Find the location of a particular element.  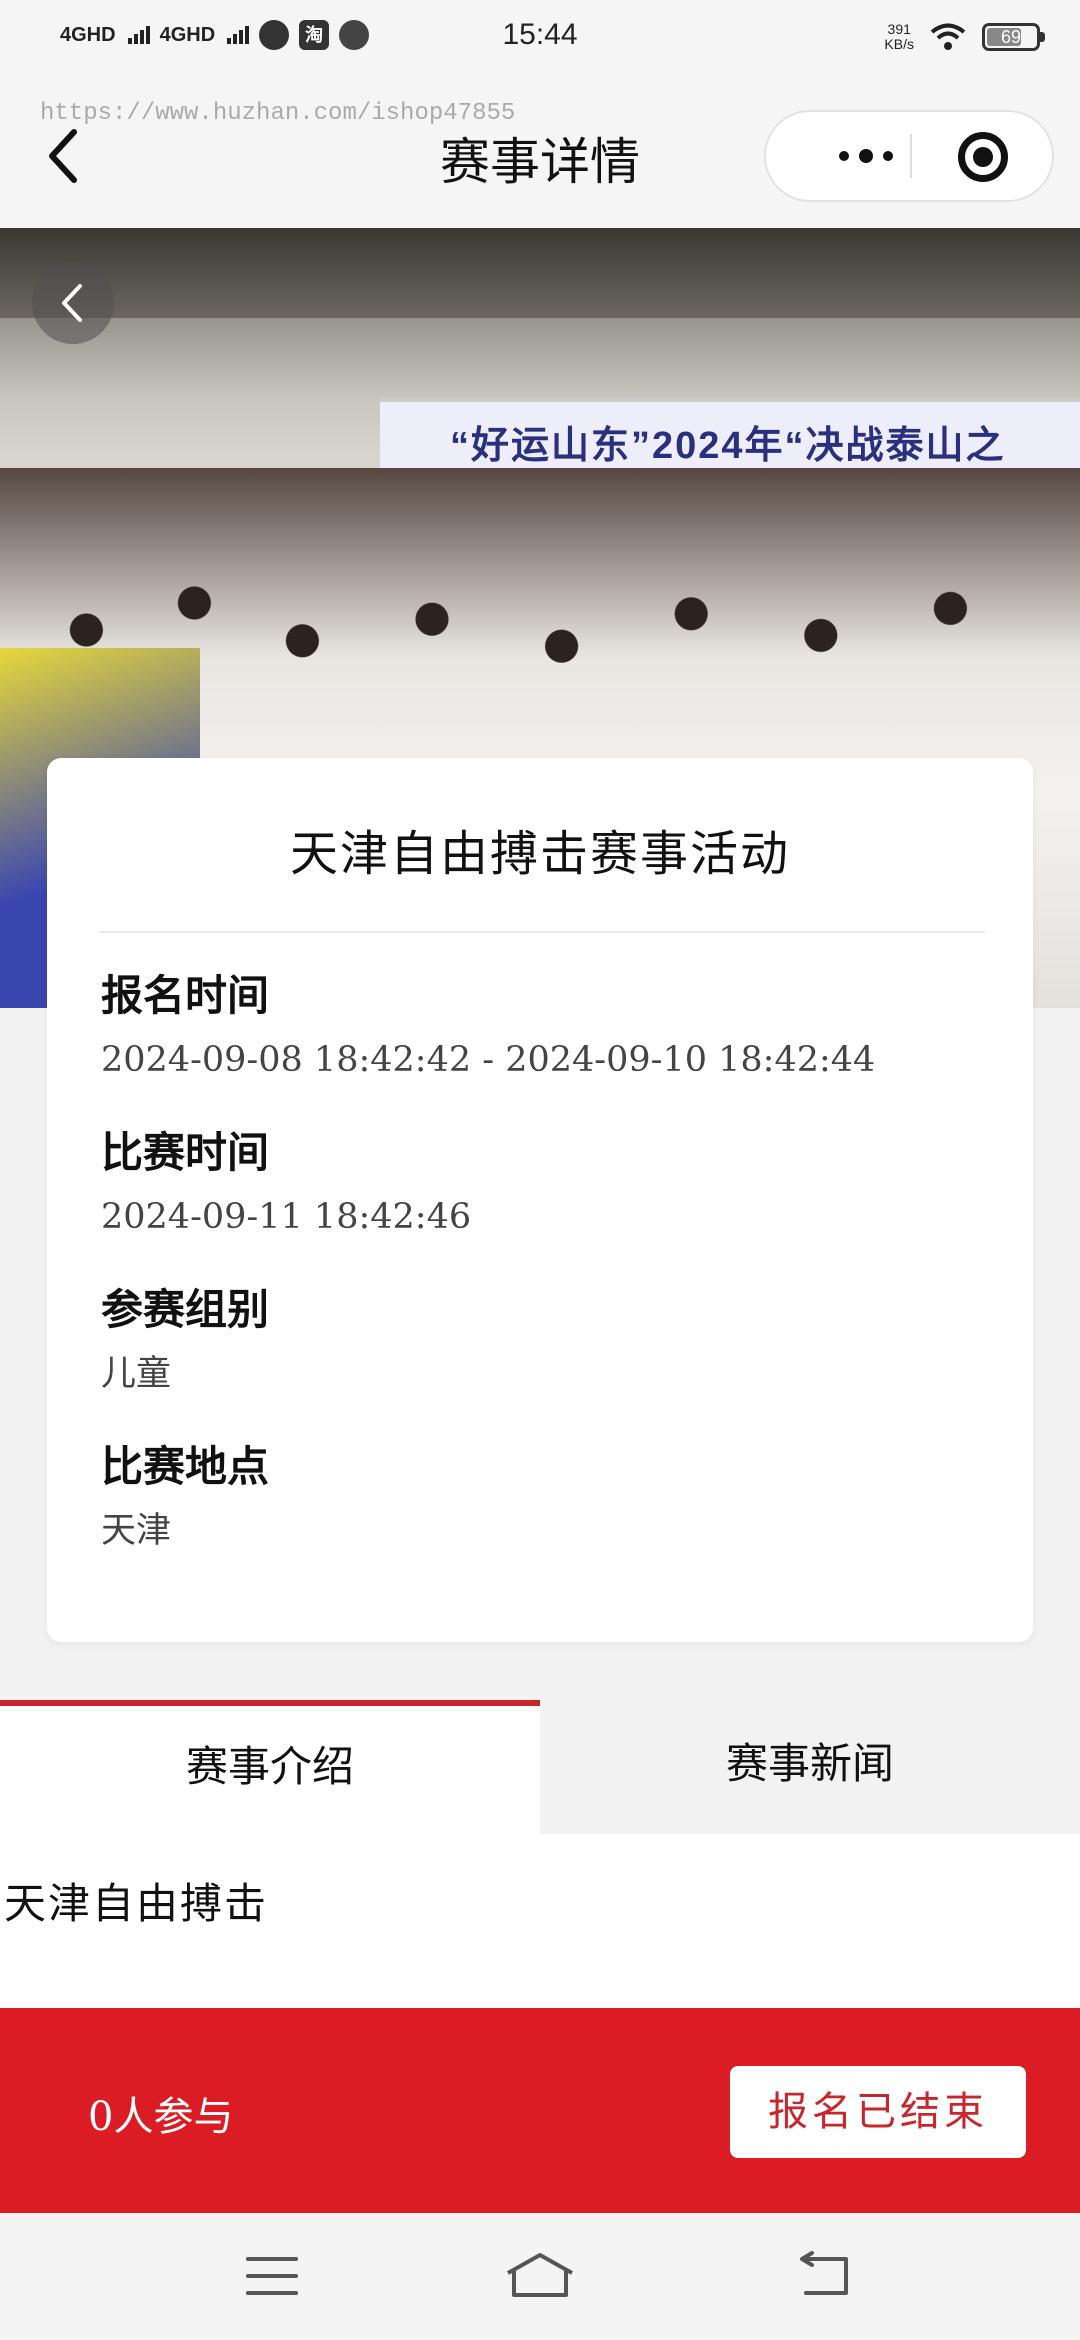

speed-unit: KB/s is located at coordinates (899, 44).